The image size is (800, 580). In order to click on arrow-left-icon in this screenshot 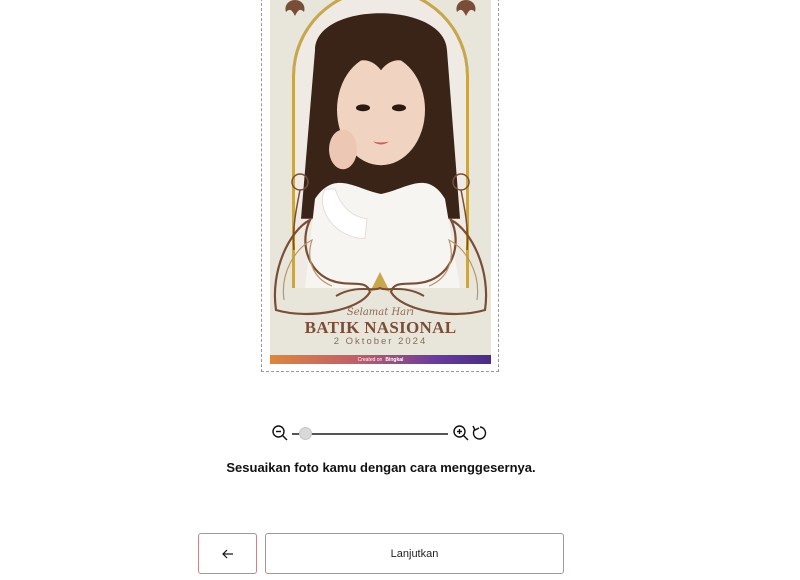, I will do `click(227, 553)`.